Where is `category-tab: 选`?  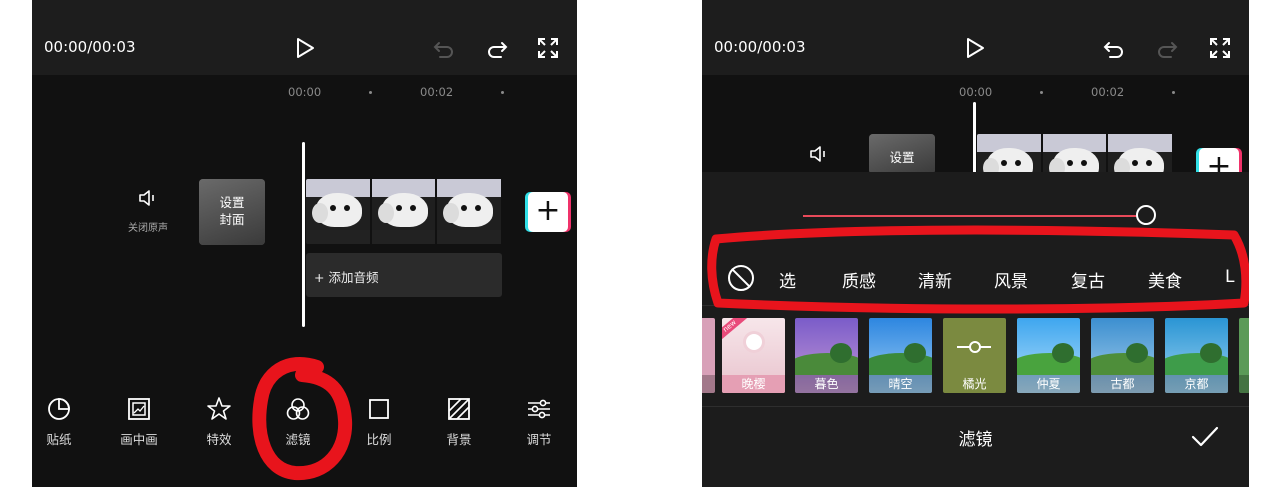
category-tab: 选 is located at coordinates (787, 279).